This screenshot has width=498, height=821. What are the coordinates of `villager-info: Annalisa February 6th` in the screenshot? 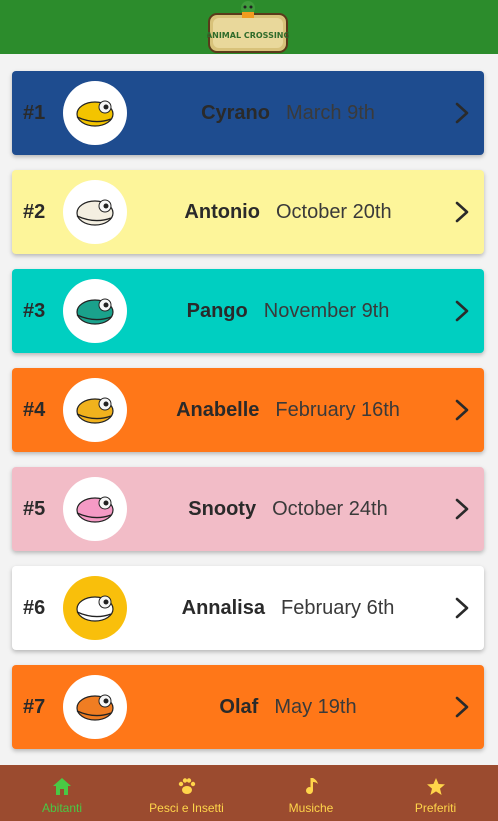 It's located at (288, 608).